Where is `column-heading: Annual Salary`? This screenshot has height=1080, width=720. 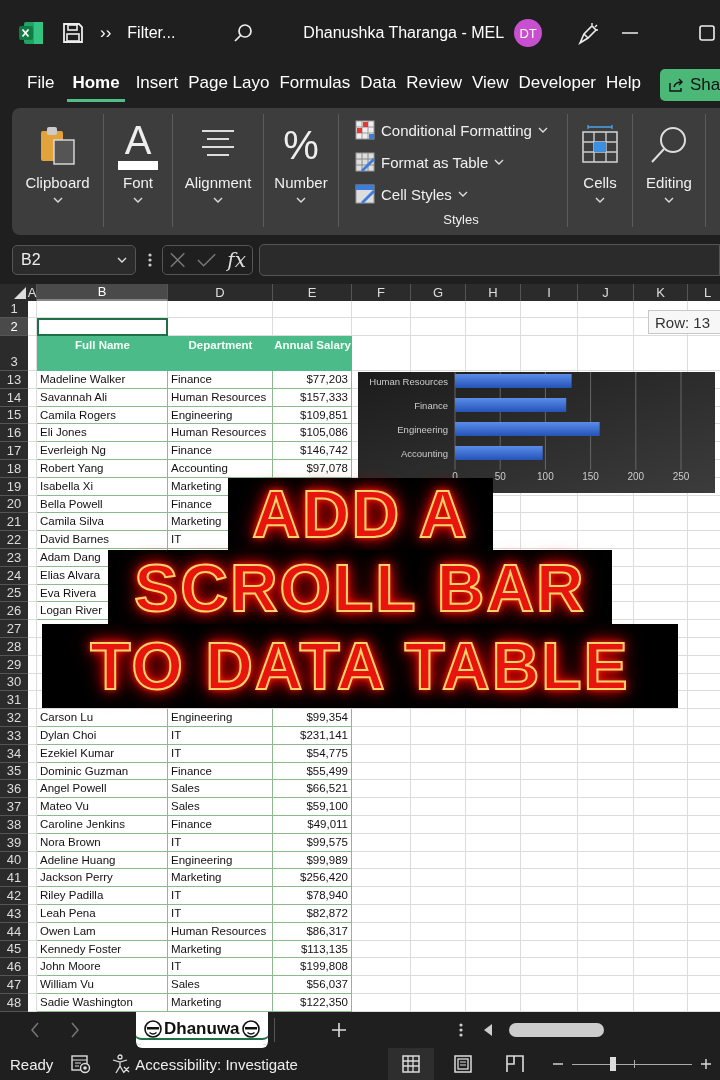
column-heading: Annual Salary is located at coordinates (312, 353).